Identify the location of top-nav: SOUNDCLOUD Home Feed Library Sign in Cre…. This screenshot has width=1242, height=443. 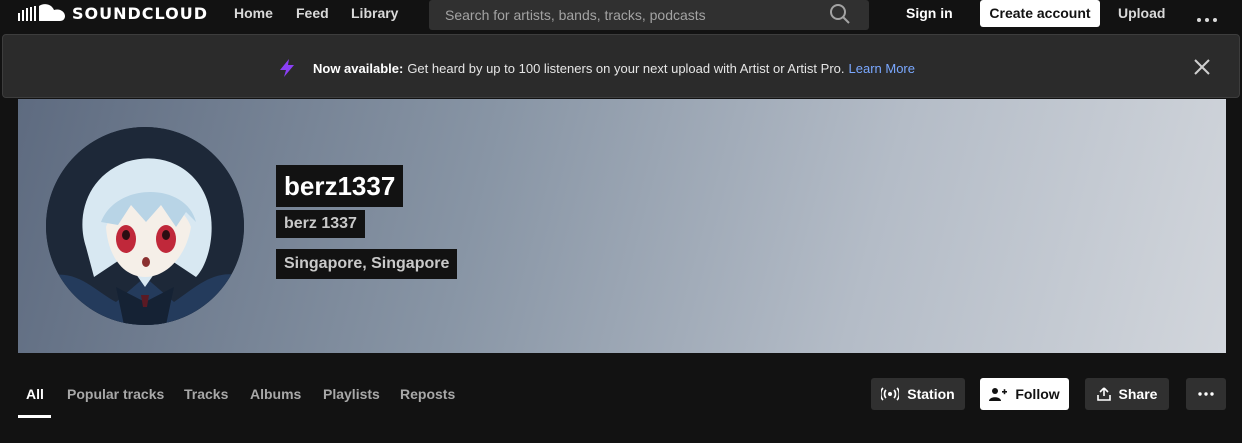
(621, 15).